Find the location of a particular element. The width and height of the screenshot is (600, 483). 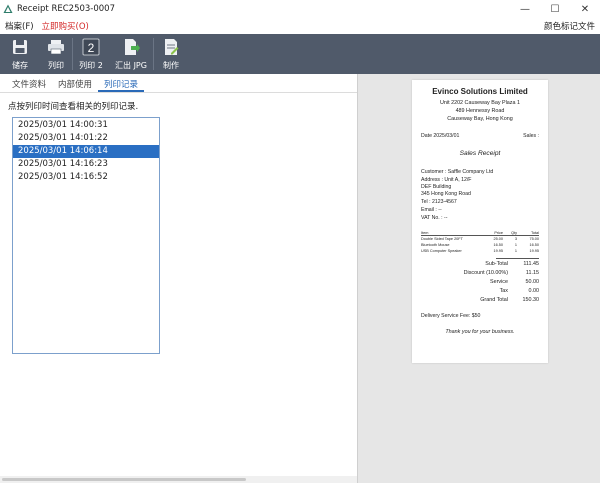

receipt-vat: VAT No. : -- is located at coordinates (434, 218).